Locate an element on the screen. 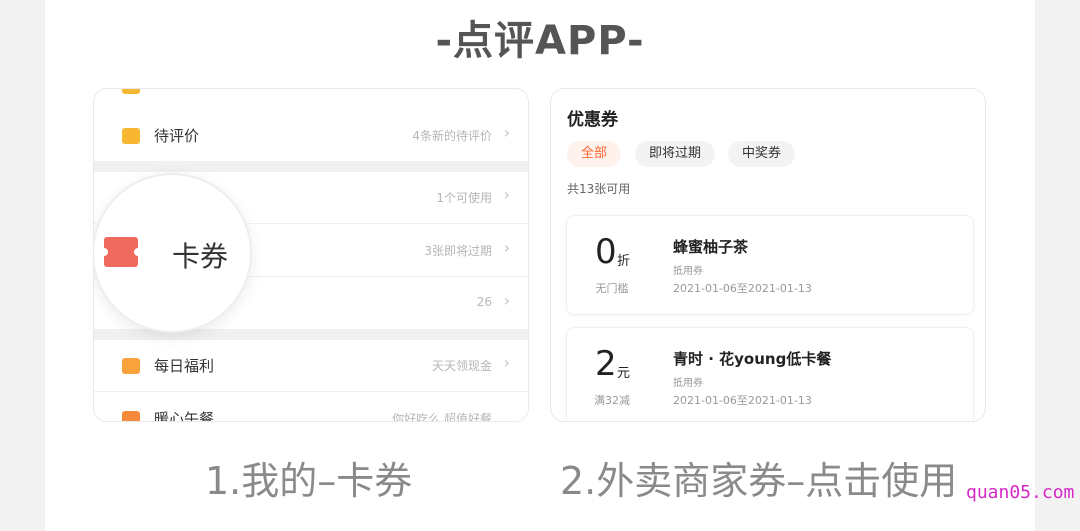 The width and height of the screenshot is (1080, 531). caption-left: 1.我的–卡券 is located at coordinates (309, 481).